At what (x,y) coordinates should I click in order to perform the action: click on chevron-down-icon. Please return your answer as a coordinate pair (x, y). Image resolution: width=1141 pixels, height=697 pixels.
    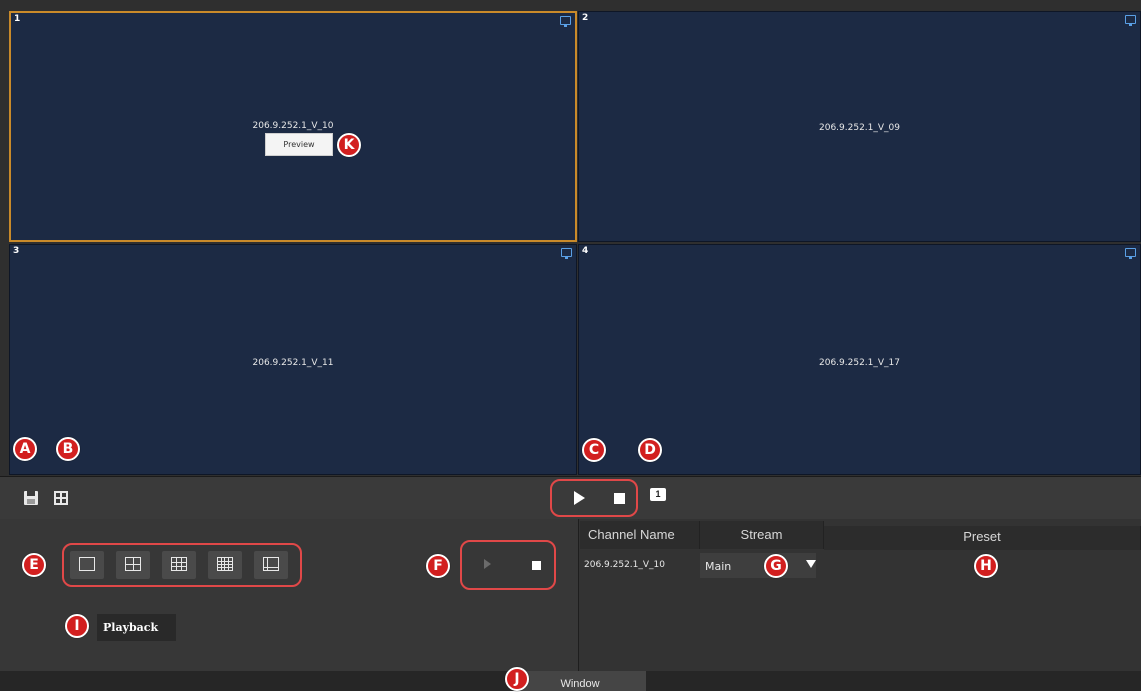
    Looking at the image, I should click on (811, 564).